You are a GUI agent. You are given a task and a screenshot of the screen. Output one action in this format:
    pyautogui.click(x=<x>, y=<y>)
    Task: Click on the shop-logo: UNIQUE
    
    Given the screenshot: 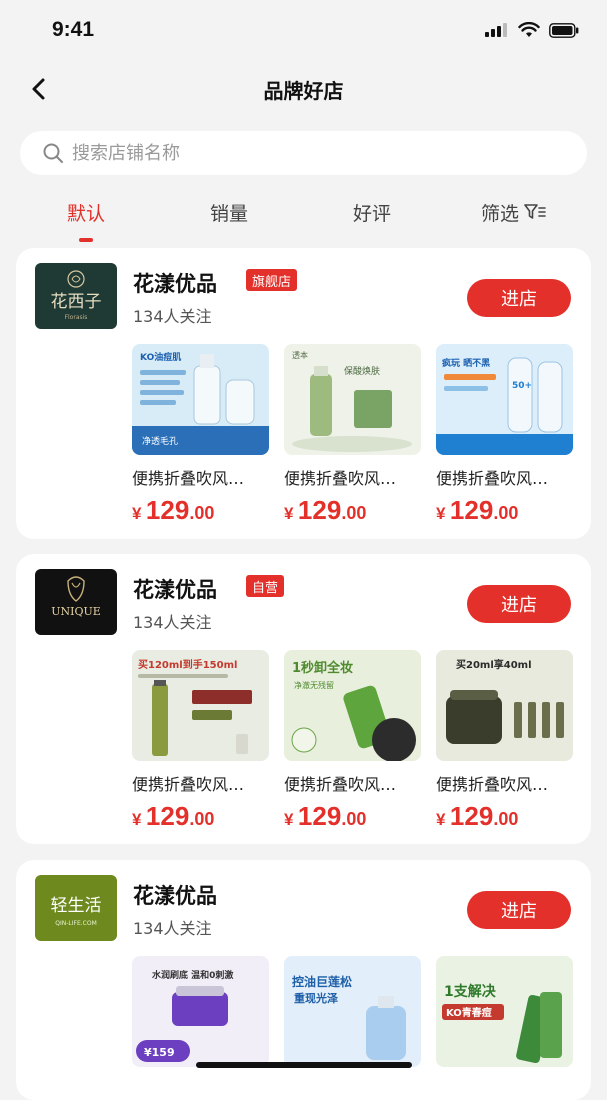 What is the action you would take?
    pyautogui.click(x=76, y=602)
    